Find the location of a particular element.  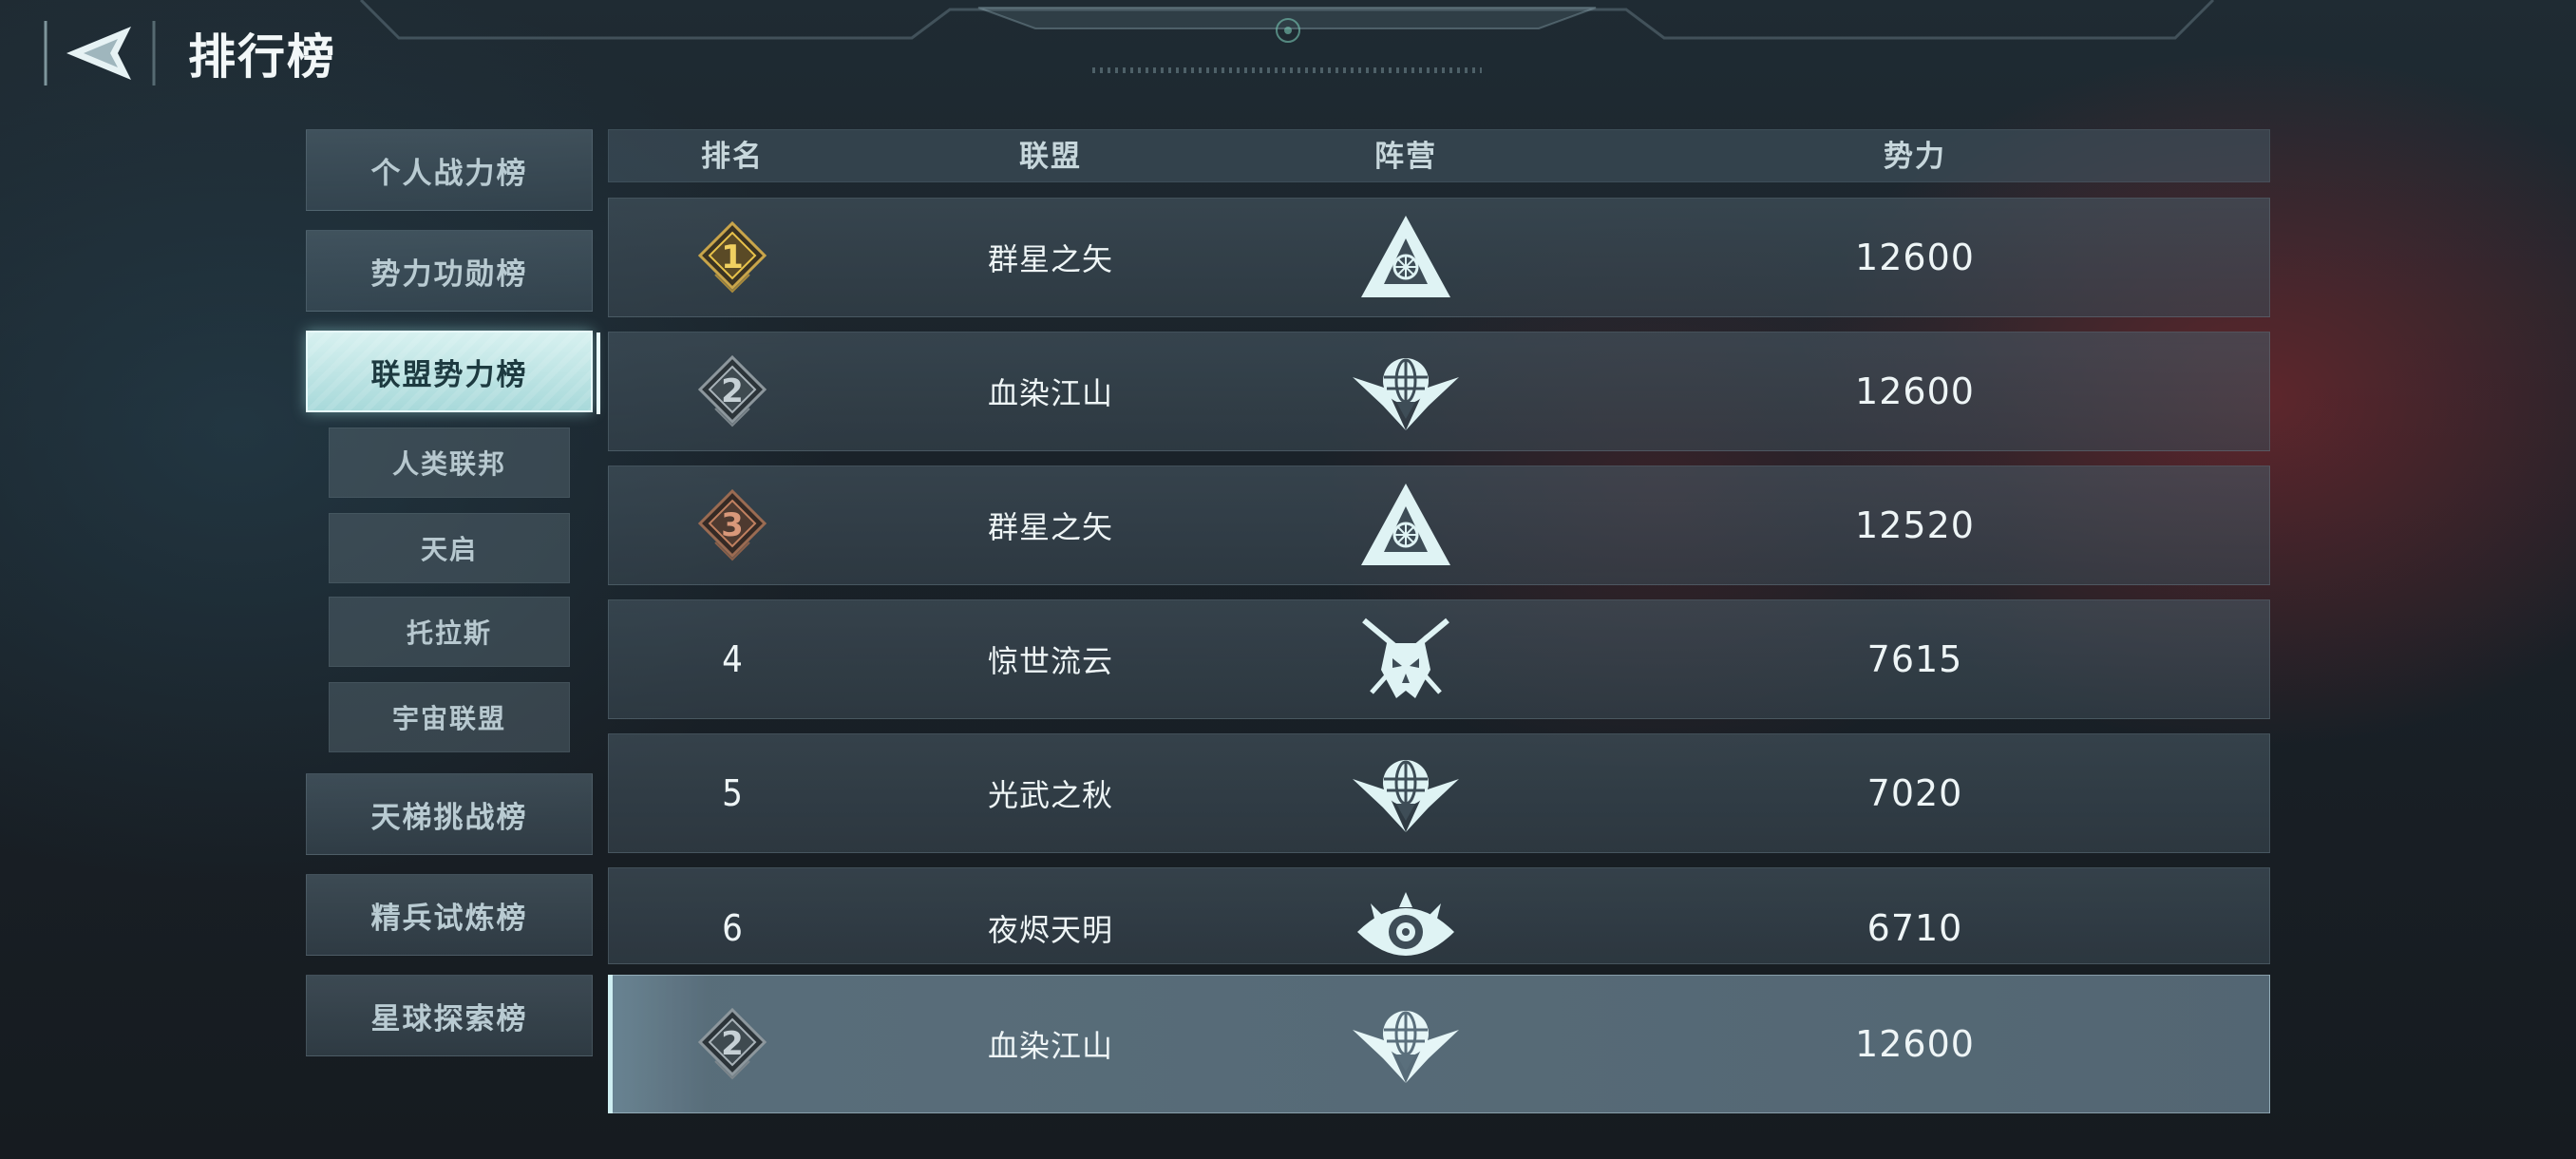

menu-item-planet-exploration: 星球探索榜 is located at coordinates (449, 1015).